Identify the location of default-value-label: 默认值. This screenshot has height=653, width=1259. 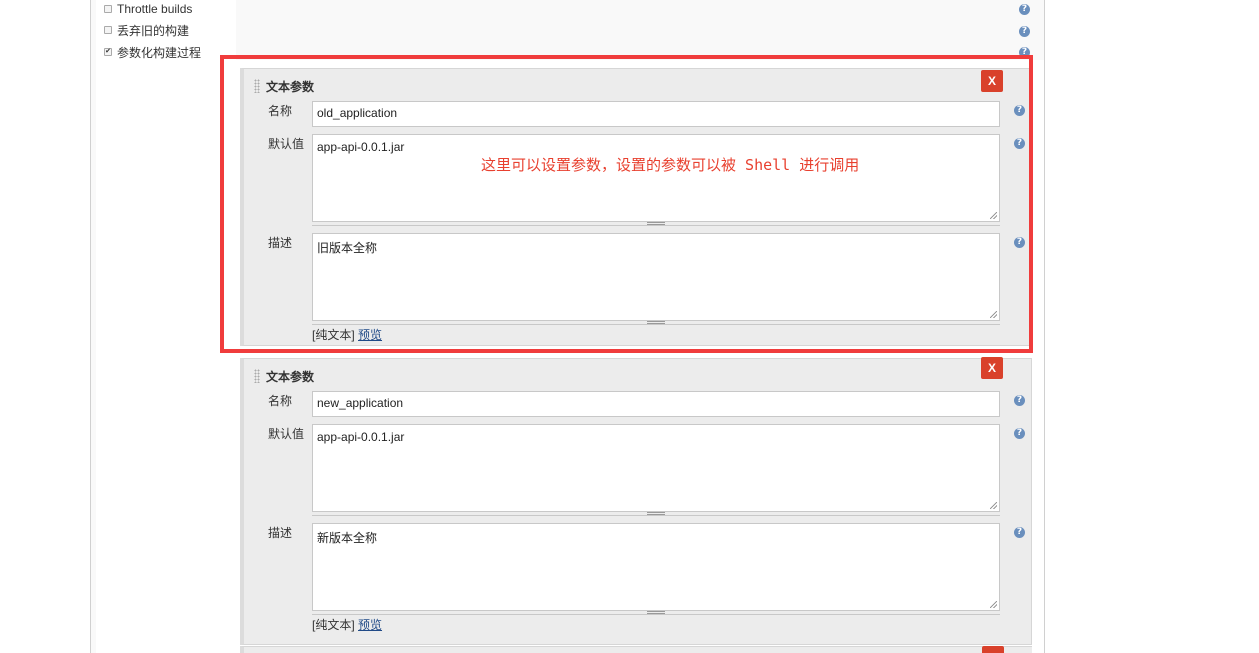
(286, 434).